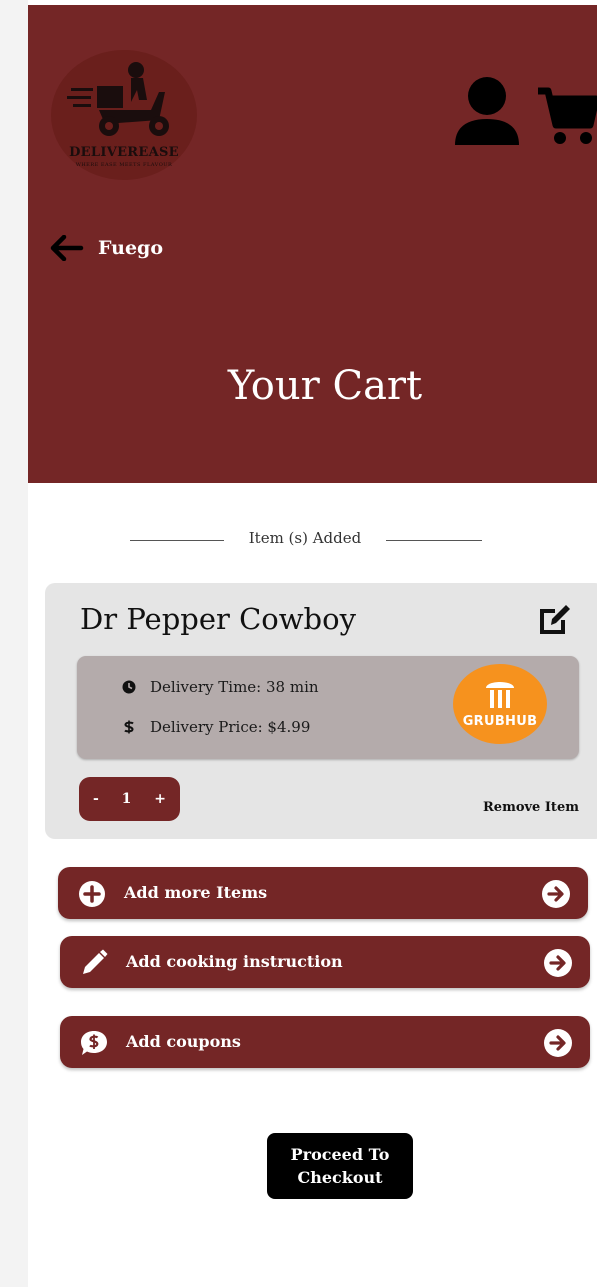 This screenshot has width=597, height=1287. What do you see at coordinates (554, 619) in the screenshot?
I see `edit-icon` at bounding box center [554, 619].